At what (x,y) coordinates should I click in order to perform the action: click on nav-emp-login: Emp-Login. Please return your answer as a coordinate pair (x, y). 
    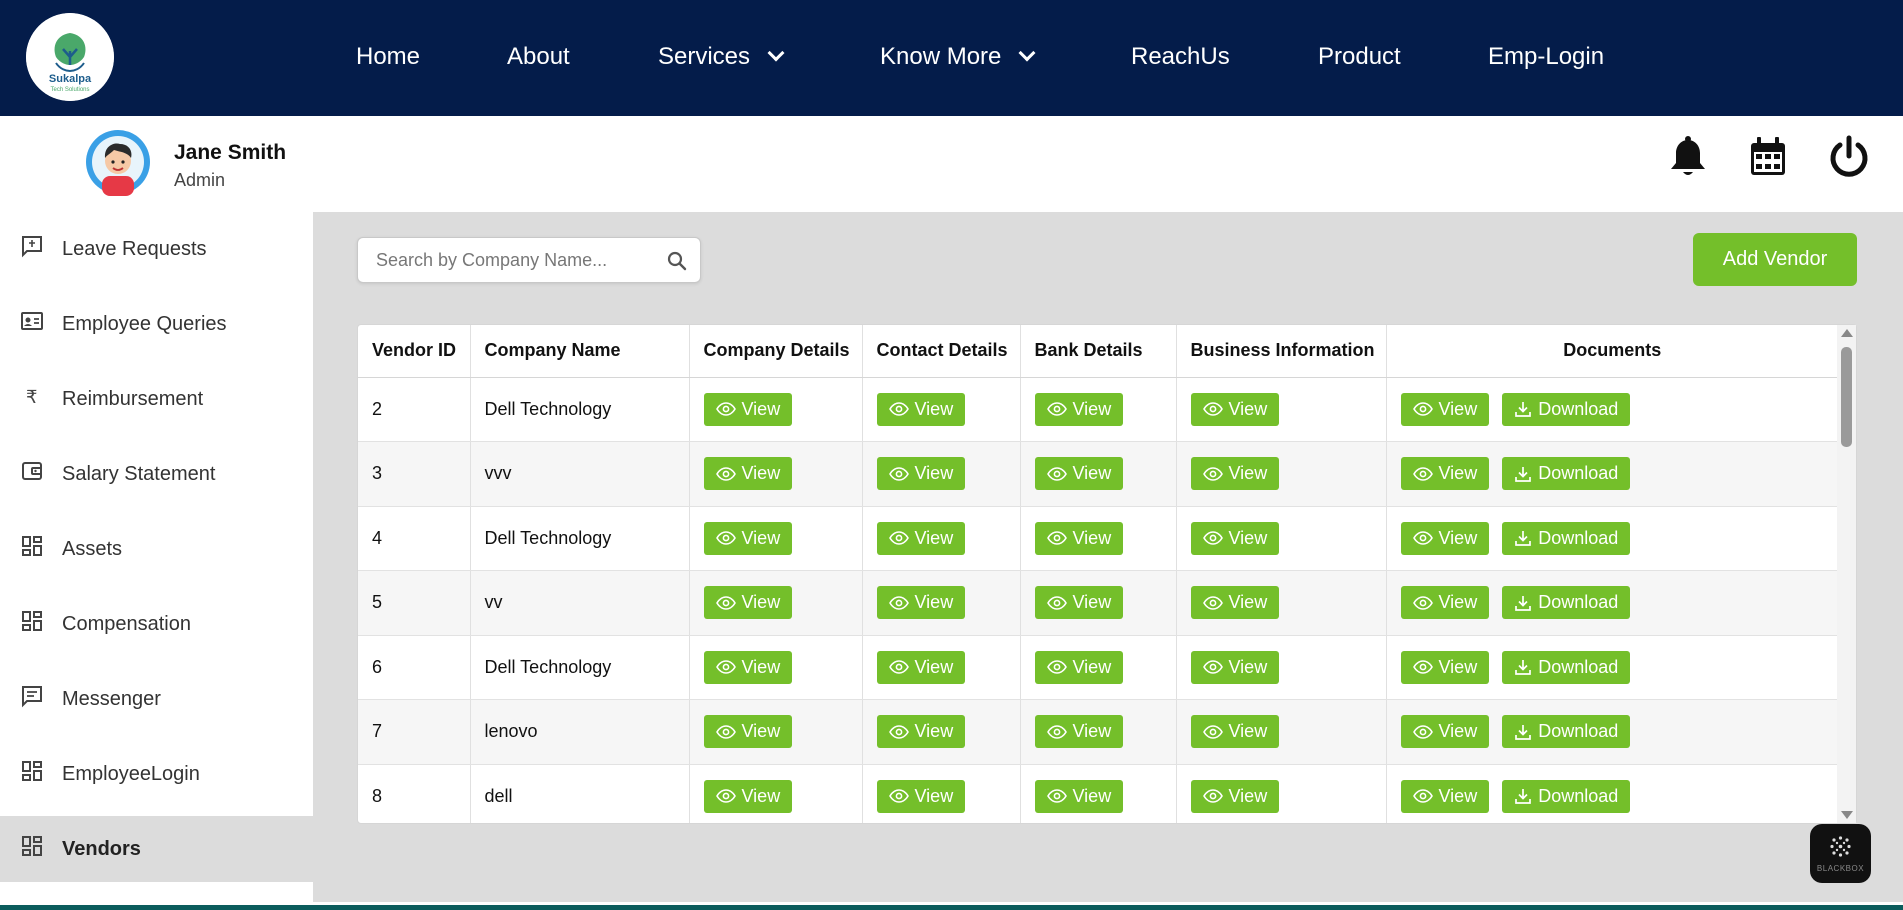
    Looking at the image, I should click on (1546, 57).